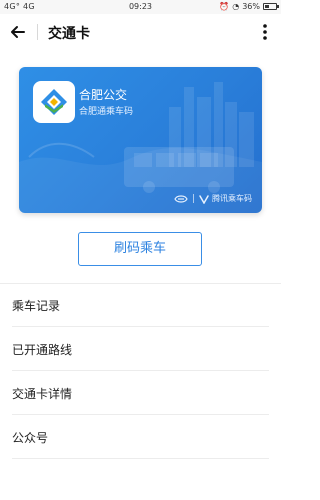 This screenshot has height=500, width=320. I want to click on status-right: ⏰ ◔ 36%, so click(249, 6).